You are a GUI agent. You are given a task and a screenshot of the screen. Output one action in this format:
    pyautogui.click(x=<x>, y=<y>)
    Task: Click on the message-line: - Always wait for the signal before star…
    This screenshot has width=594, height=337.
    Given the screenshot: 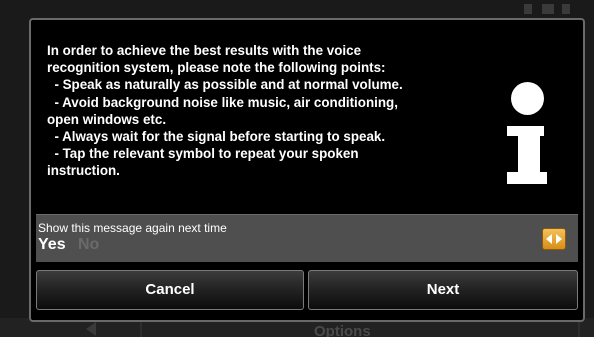 What is the action you would take?
    pyautogui.click(x=216, y=137)
    